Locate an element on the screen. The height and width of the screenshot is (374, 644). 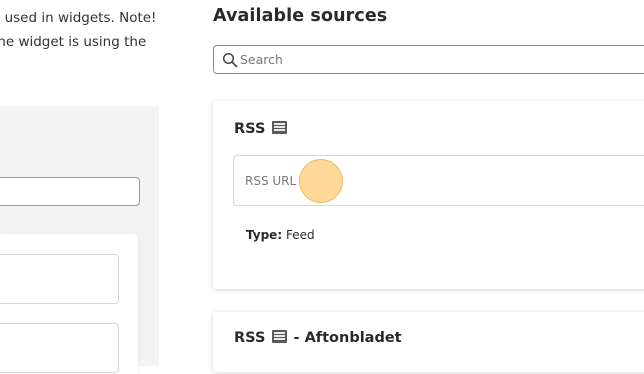
rss-url-input is located at coordinates (444, 180).